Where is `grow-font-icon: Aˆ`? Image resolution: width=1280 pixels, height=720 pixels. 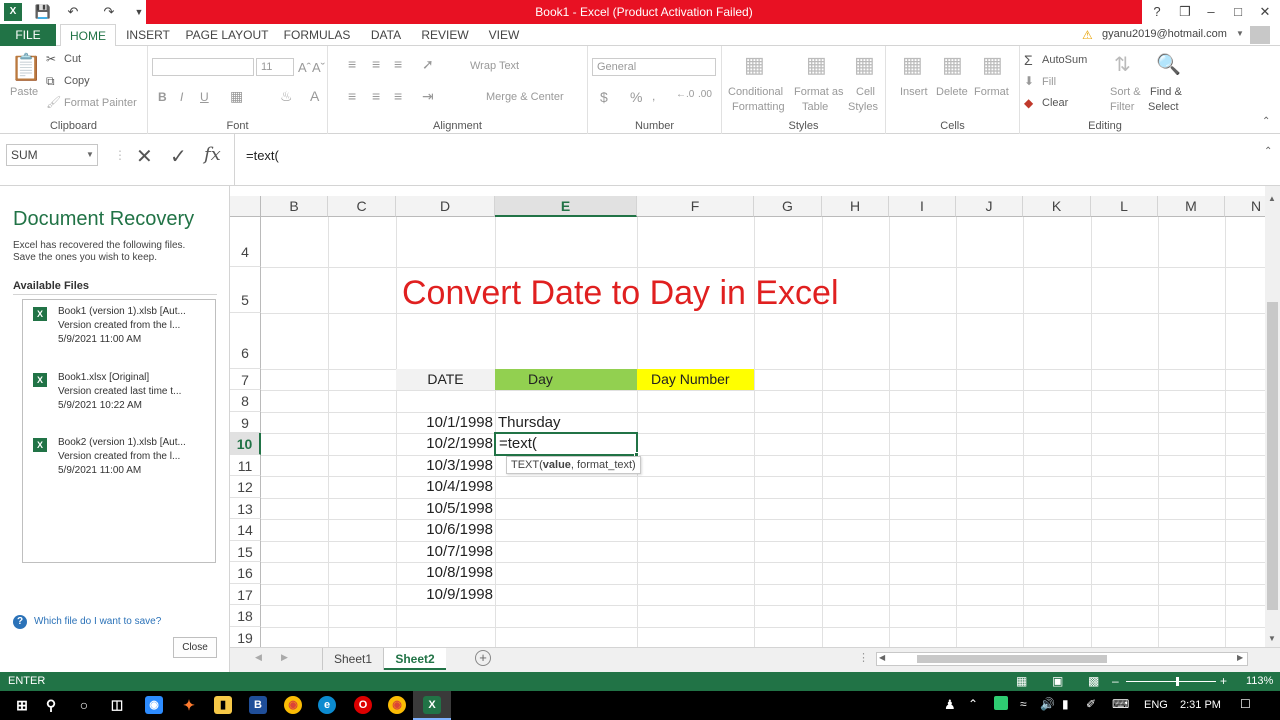 grow-font-icon: Aˆ is located at coordinates (304, 67).